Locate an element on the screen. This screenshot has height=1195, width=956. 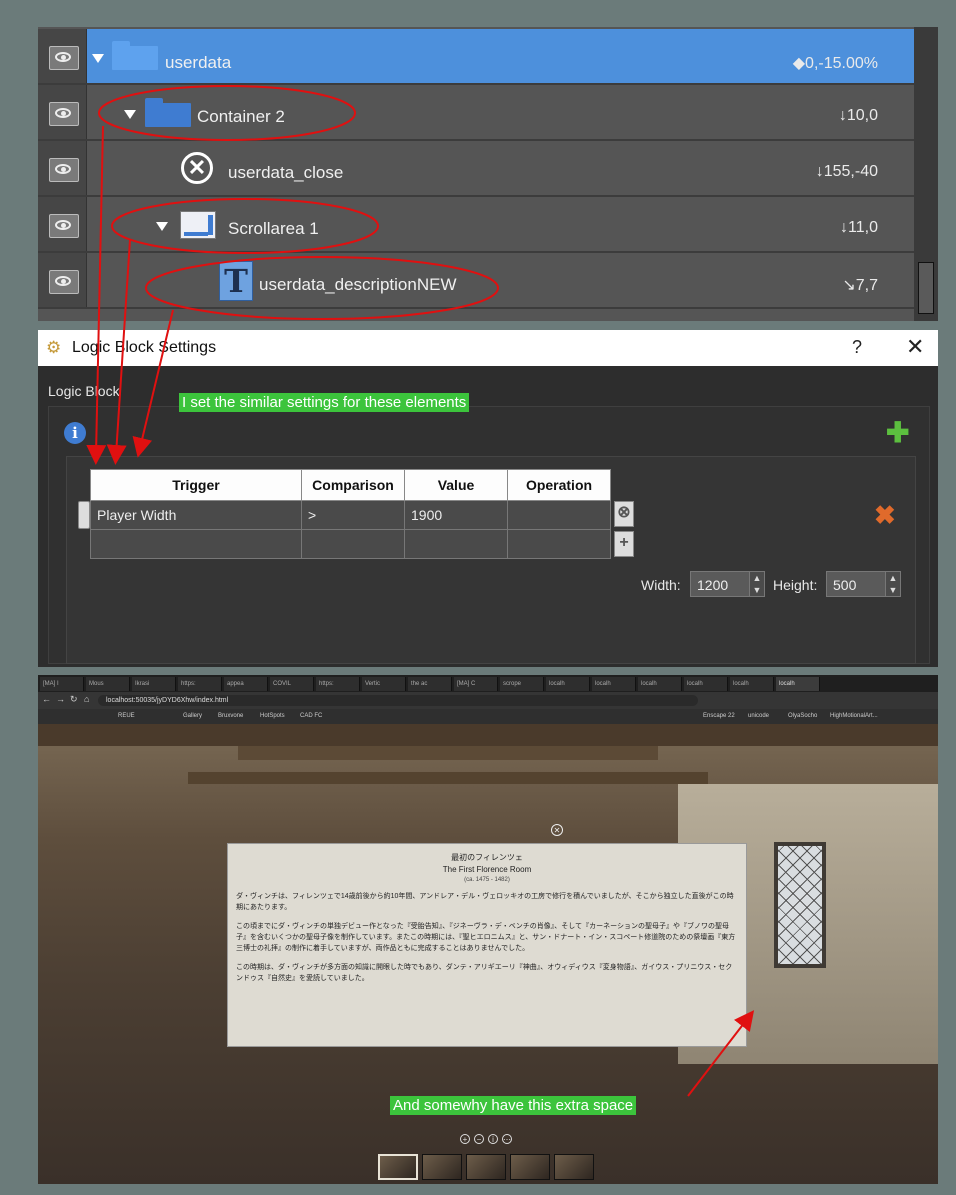
info-icon: i is located at coordinates (75, 433).